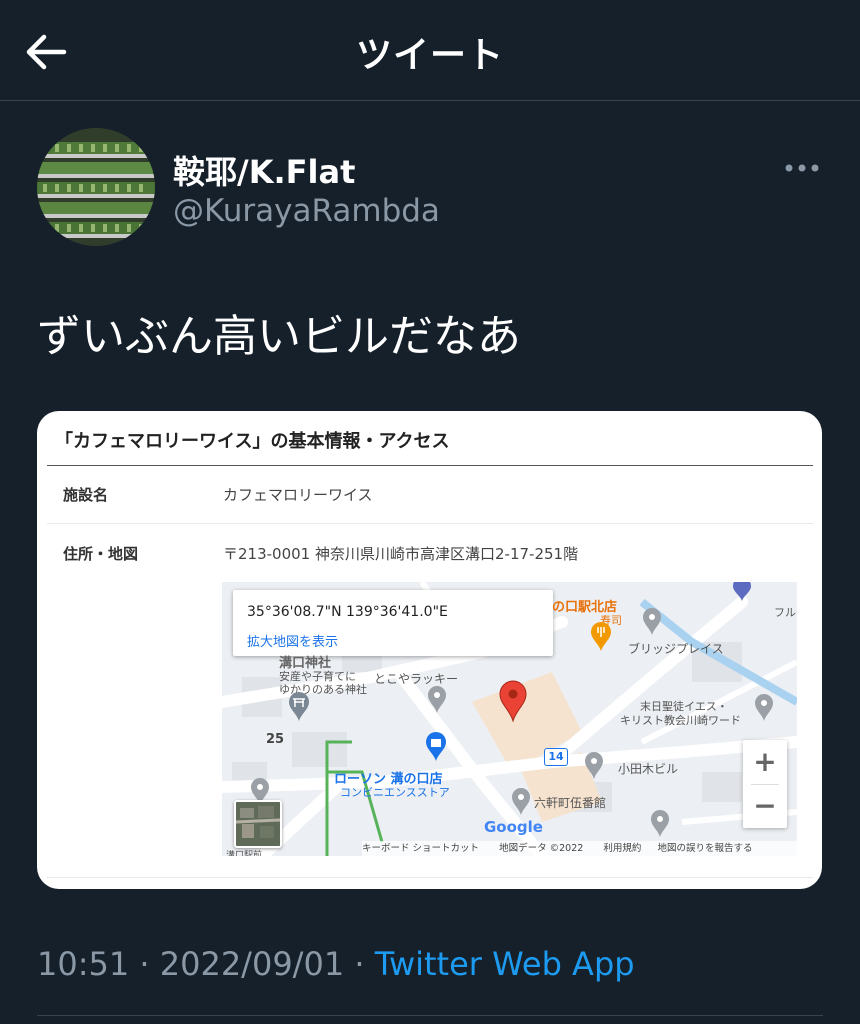 This screenshot has width=860, height=1024. Describe the element at coordinates (395, 792) in the screenshot. I see `map-label-lawson-type: コンビニエンスストア` at that location.